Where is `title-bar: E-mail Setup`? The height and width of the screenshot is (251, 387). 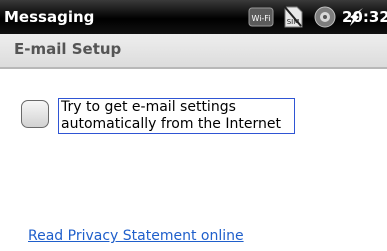 title-bar: E-mail Setup is located at coordinates (193, 51).